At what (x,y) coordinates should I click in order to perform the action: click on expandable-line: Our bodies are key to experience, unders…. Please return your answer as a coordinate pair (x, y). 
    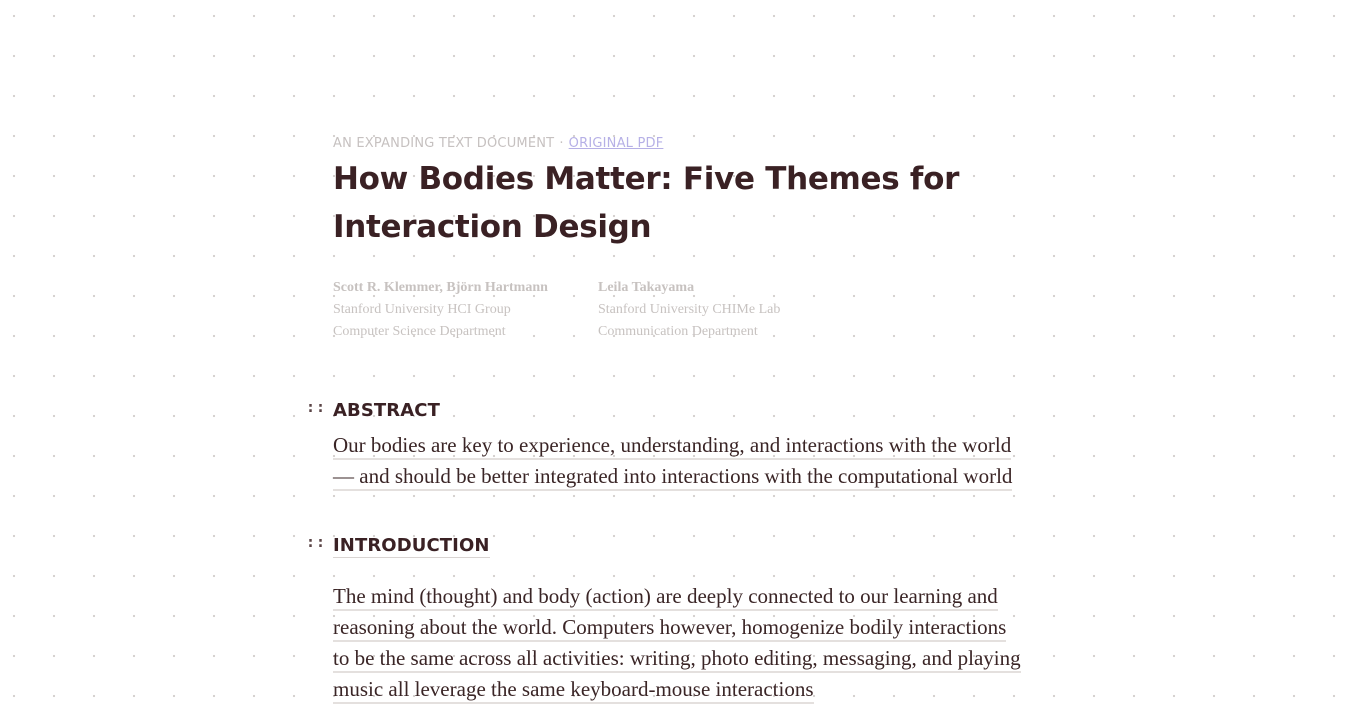
    Looking at the image, I should click on (672, 446).